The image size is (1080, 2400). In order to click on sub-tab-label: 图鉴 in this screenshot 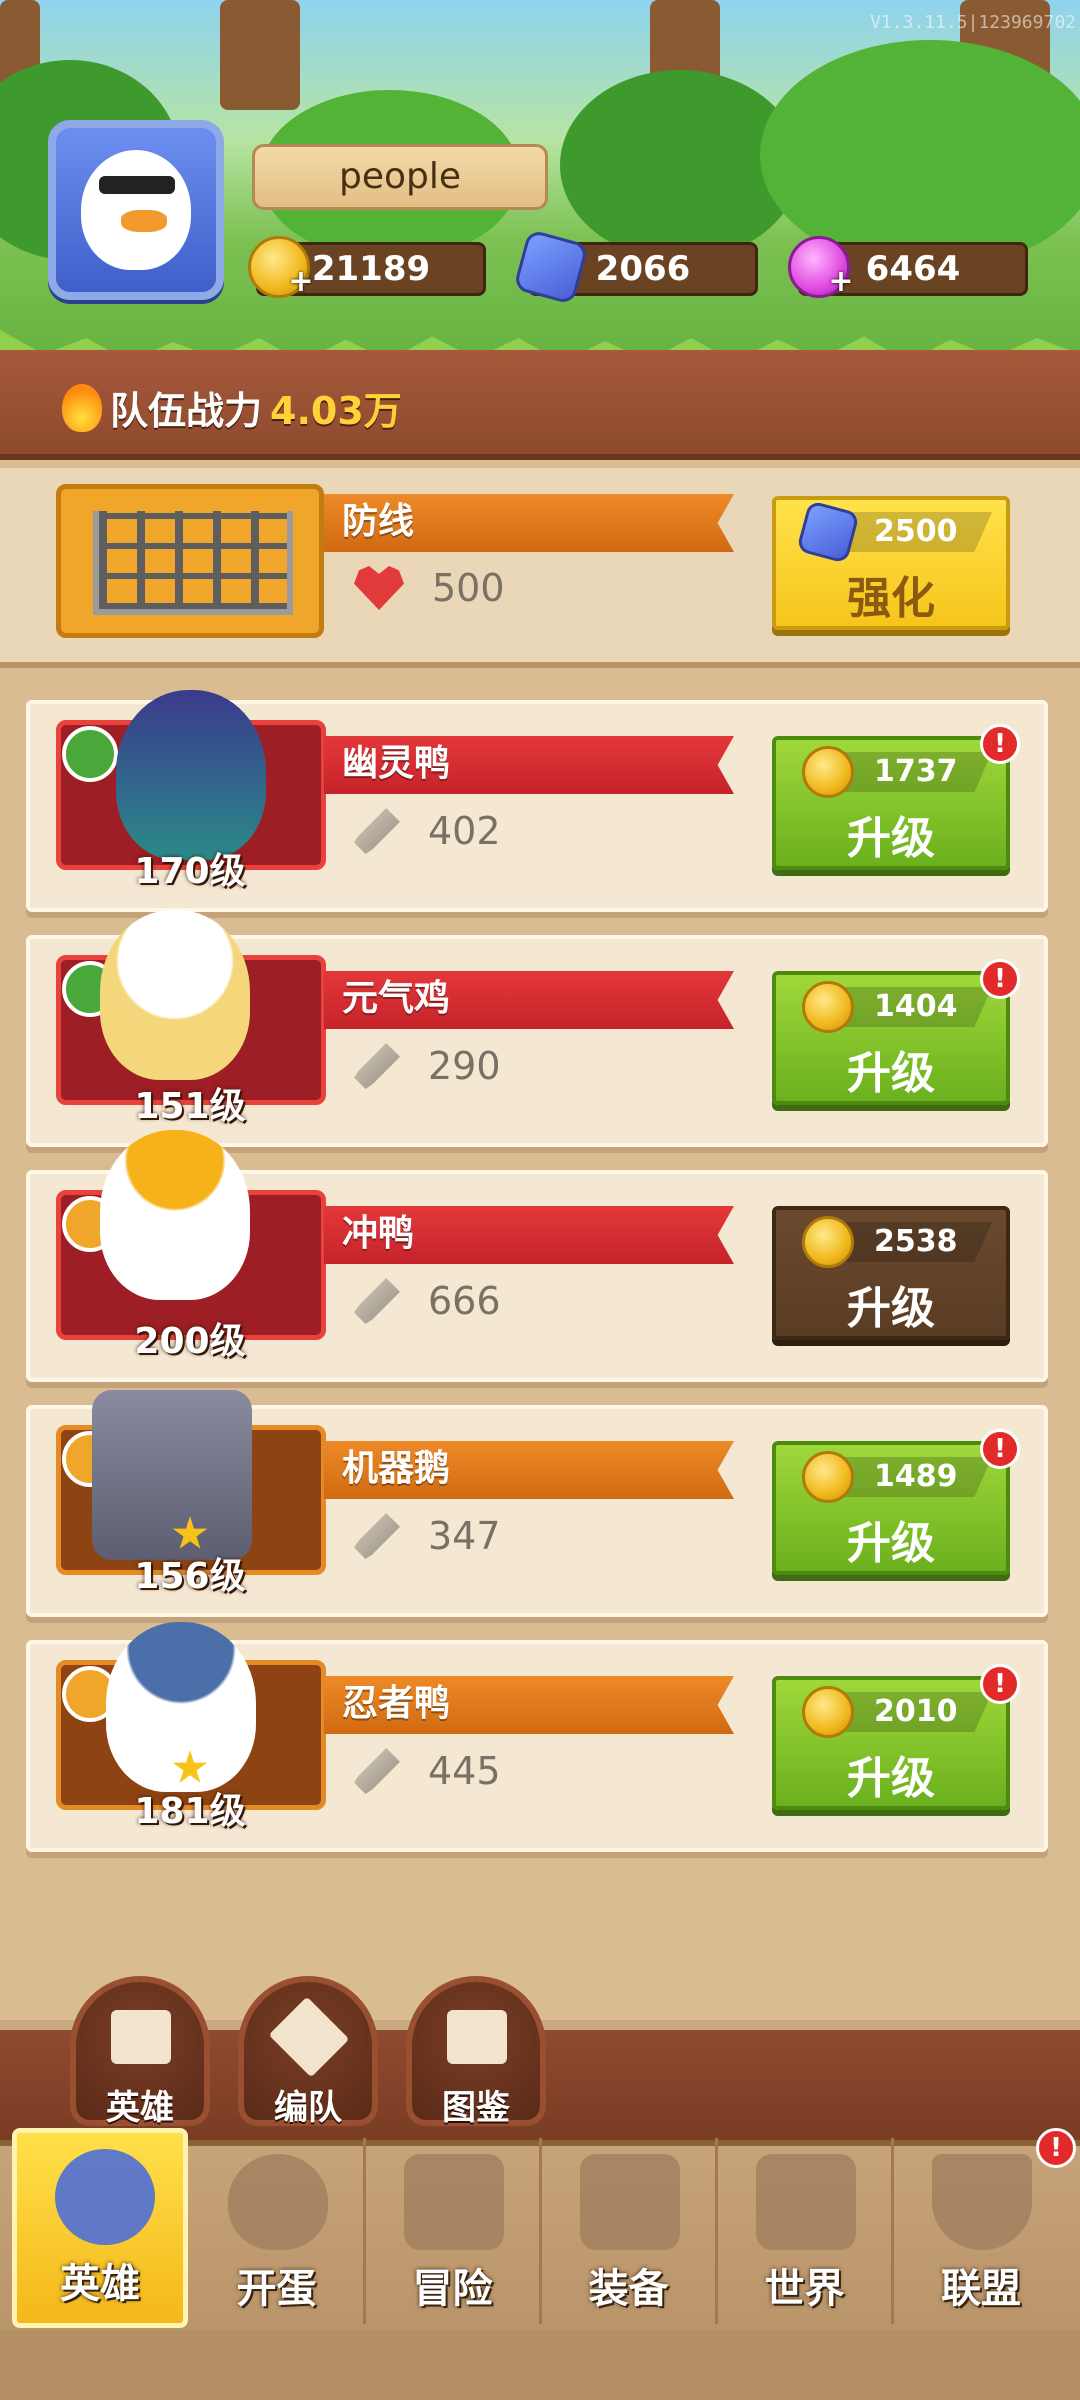, I will do `click(476, 2108)`.